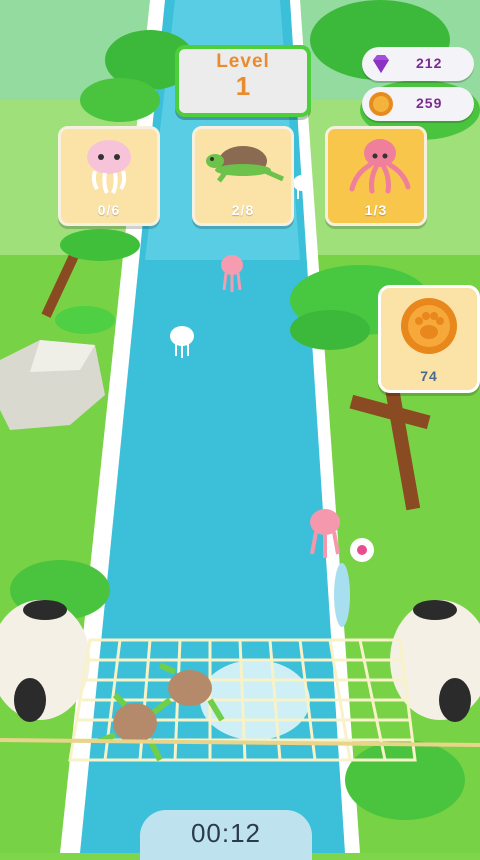  I want to click on target-count: 1/3, so click(376, 210).